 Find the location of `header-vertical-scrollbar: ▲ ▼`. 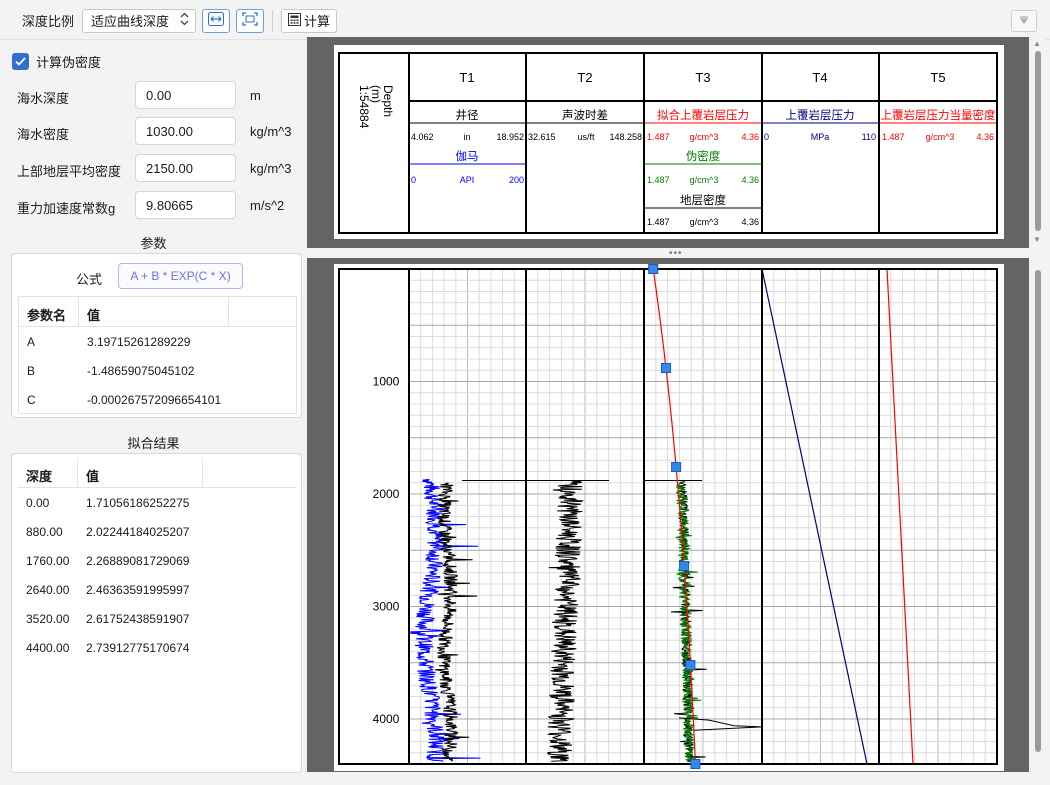

header-vertical-scrollbar: ▲ ▼ is located at coordinates (1038, 142).